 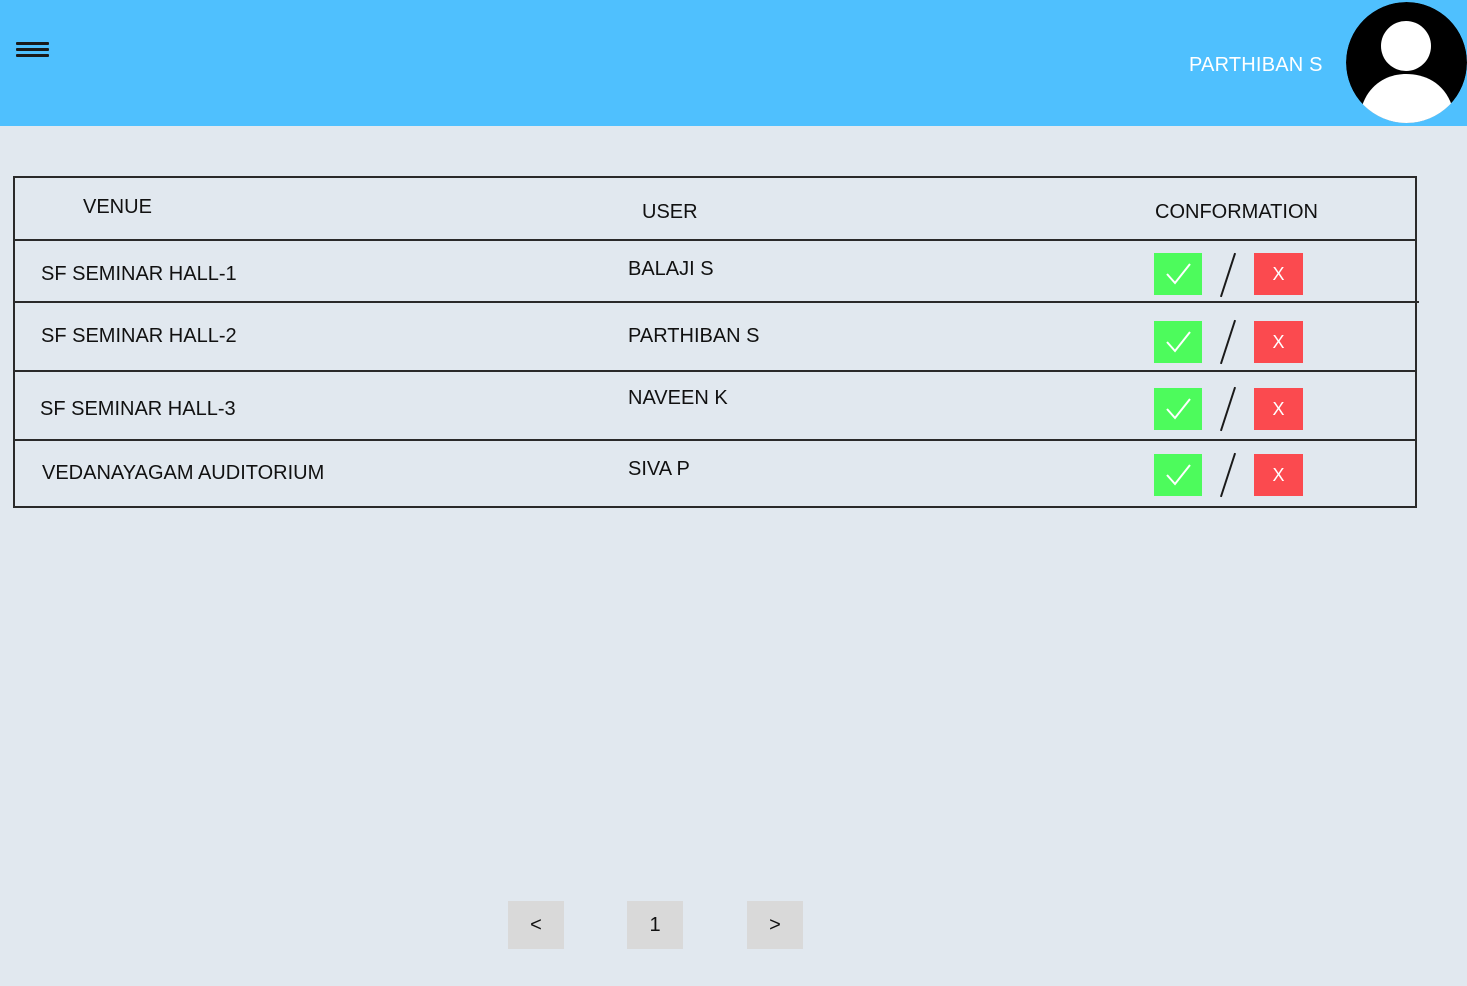 I want to click on hamburger-menu-icon, so click(x=33, y=50).